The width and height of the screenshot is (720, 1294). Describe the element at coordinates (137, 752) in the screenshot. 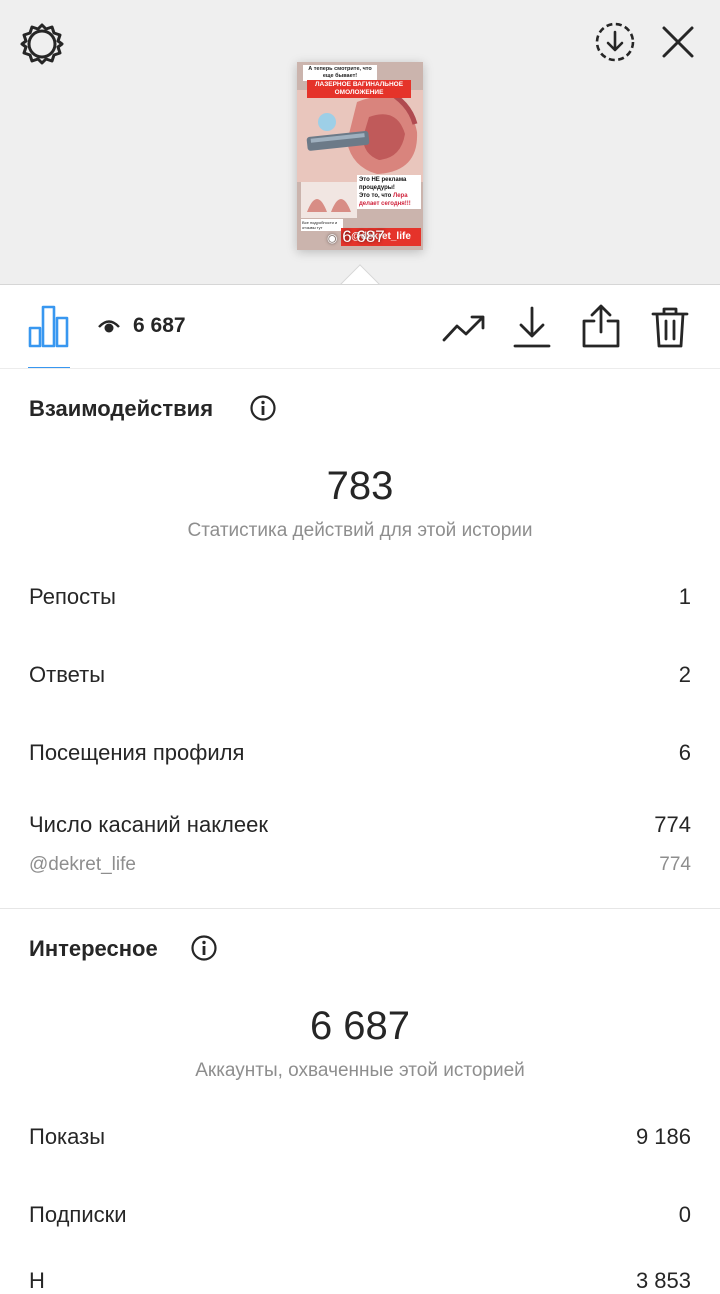

I see `row-label-profile-visits: Посещения профиля` at that location.